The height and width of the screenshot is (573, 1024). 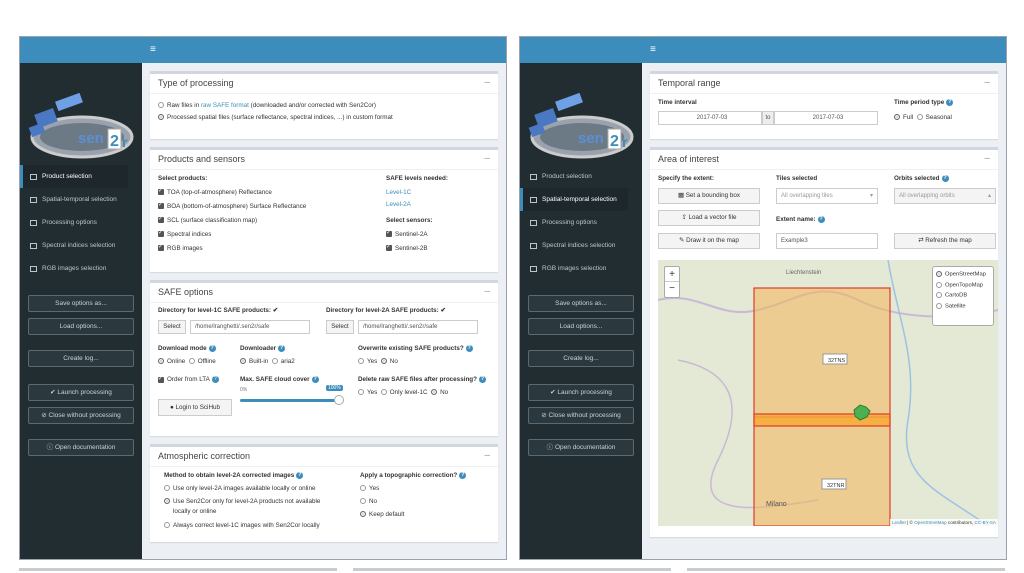 What do you see at coordinates (250, 327) in the screenshot?
I see `dir-1c-input: /home/lranghetti/.sen2r/safe` at bounding box center [250, 327].